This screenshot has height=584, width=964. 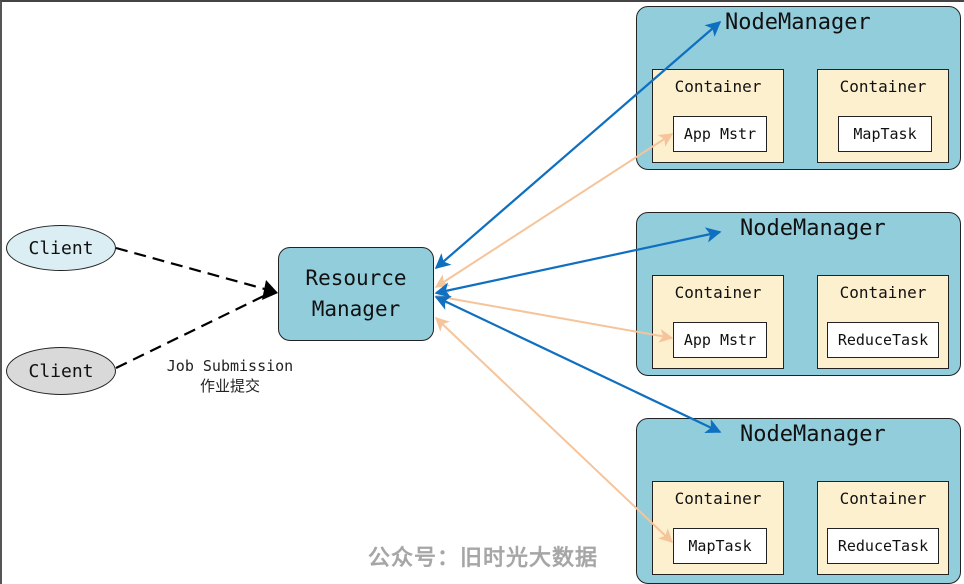 I want to click on container-3a: Container MapTask, so click(x=718, y=528).